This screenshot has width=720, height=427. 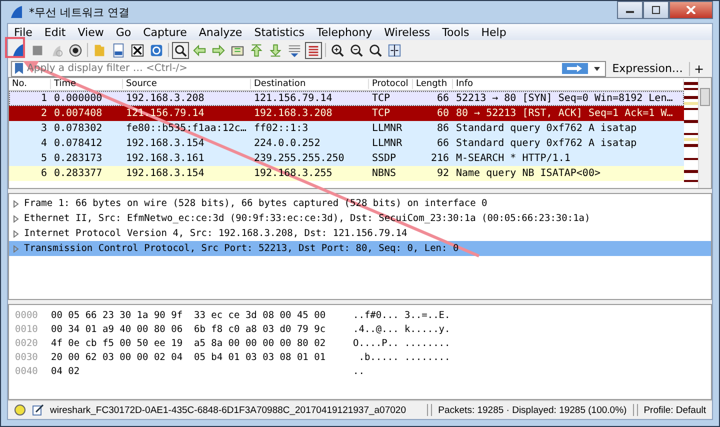 I want to click on last-packet-icon, so click(x=275, y=50).